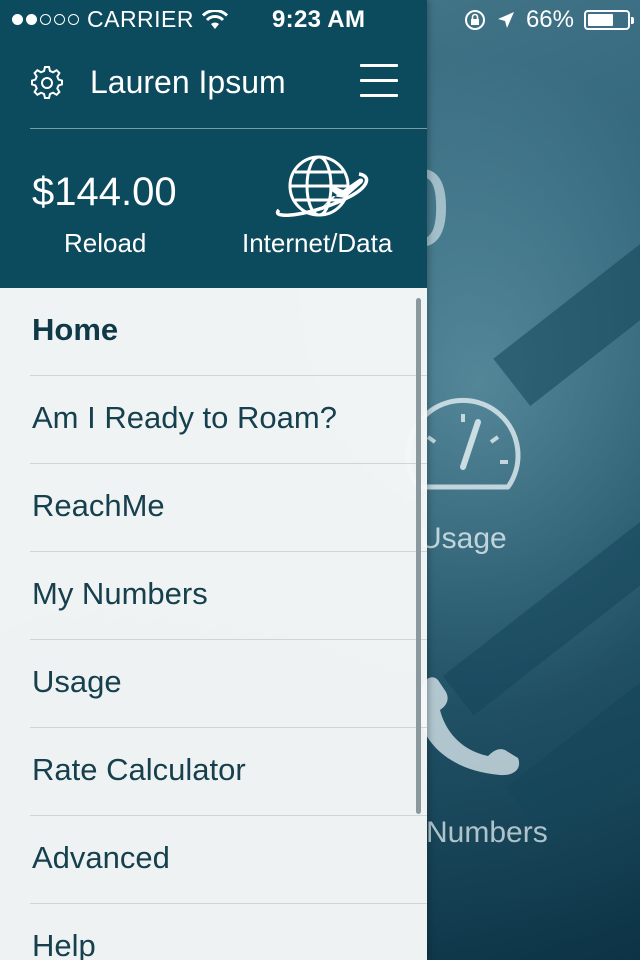 The height and width of the screenshot is (960, 640). What do you see at coordinates (215, 19) in the screenshot?
I see `wifi-icon` at bounding box center [215, 19].